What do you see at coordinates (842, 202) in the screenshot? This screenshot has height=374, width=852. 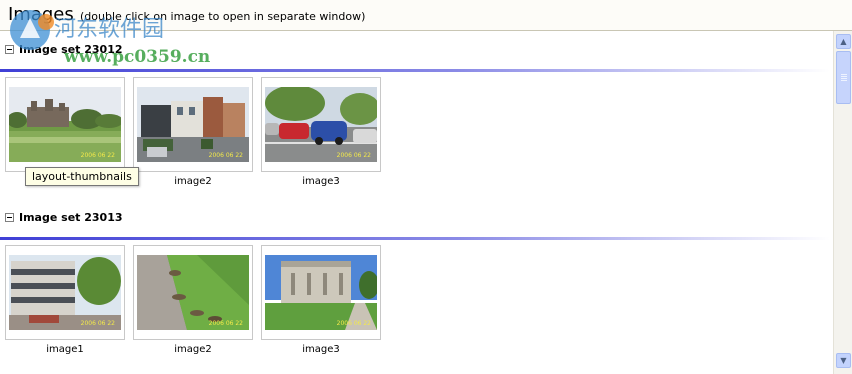 I see `vertical-scrollbar: ▲ ▼` at bounding box center [842, 202].